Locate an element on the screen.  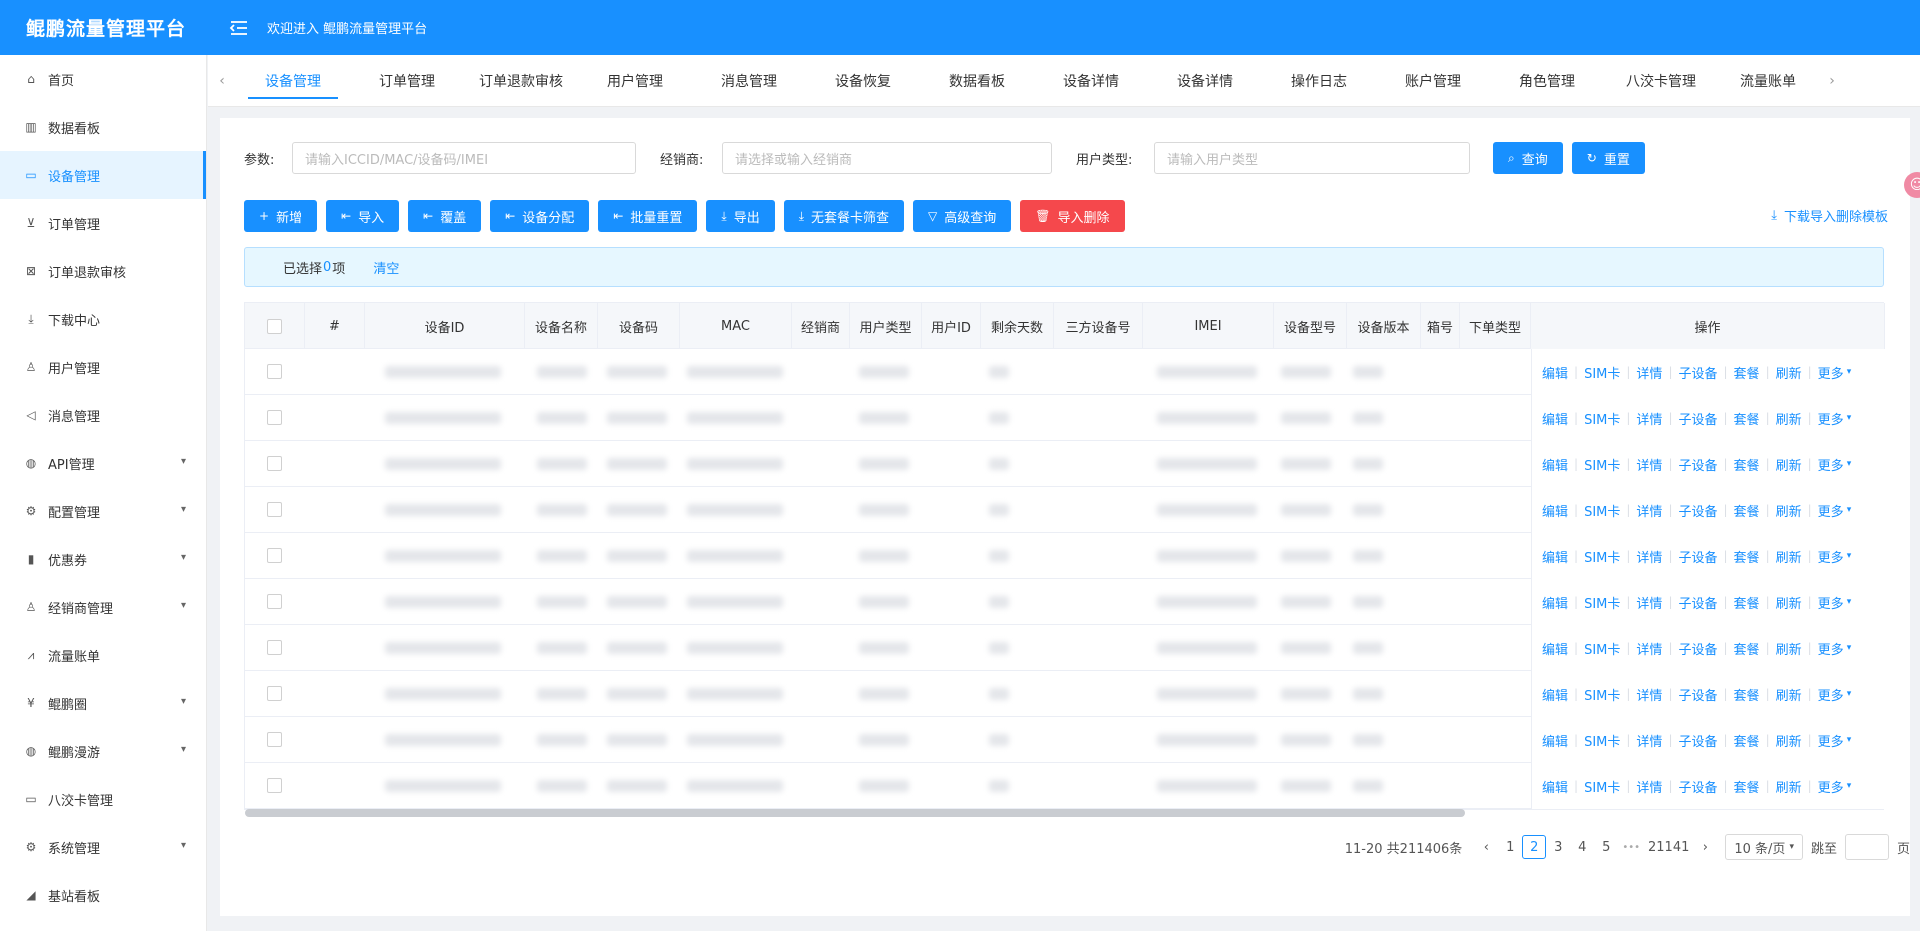
tab-operation-log: 操作日志 is located at coordinates (1319, 81).